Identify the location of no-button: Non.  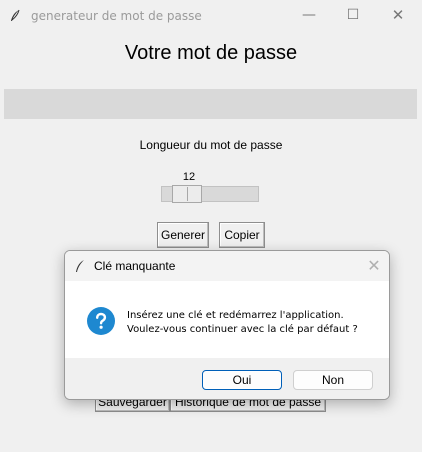
(333, 380).